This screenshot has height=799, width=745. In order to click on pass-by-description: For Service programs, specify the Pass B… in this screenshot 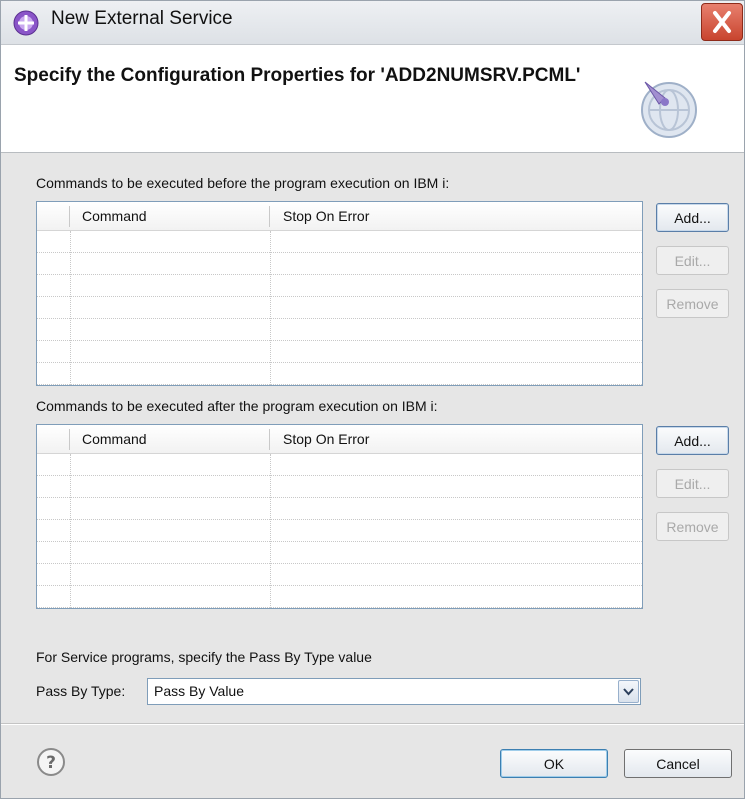, I will do `click(204, 657)`.